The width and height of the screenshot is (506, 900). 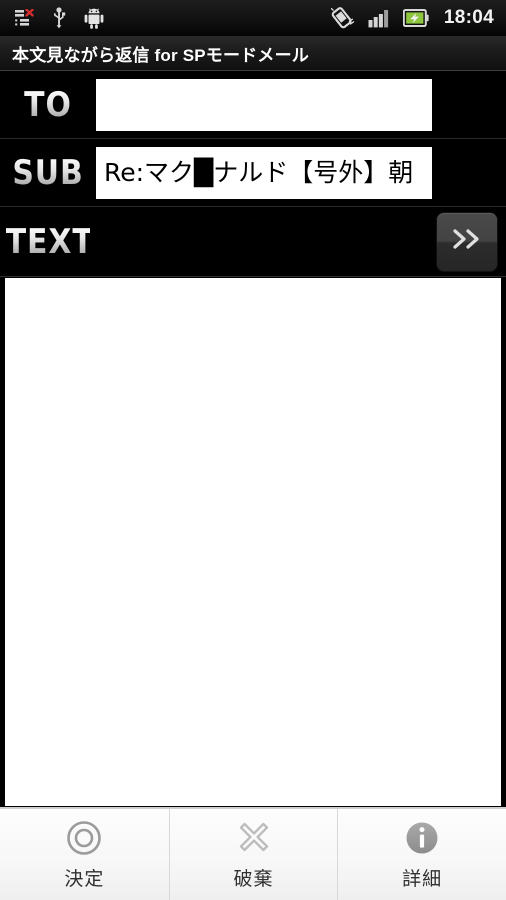 I want to click on details-button-label: 詳細, so click(x=422, y=878).